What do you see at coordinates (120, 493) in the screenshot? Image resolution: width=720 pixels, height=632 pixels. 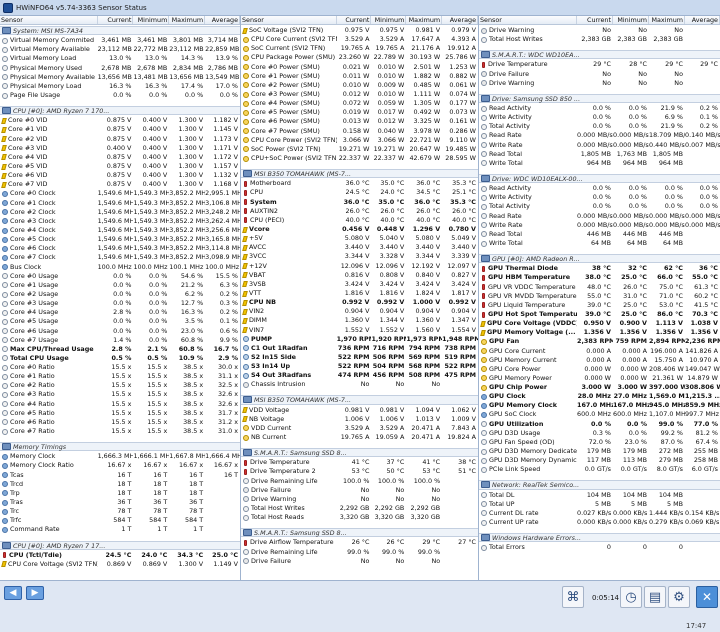 I see `sensor-row-trp: Trp 18 T 18 T 18 T` at bounding box center [120, 493].